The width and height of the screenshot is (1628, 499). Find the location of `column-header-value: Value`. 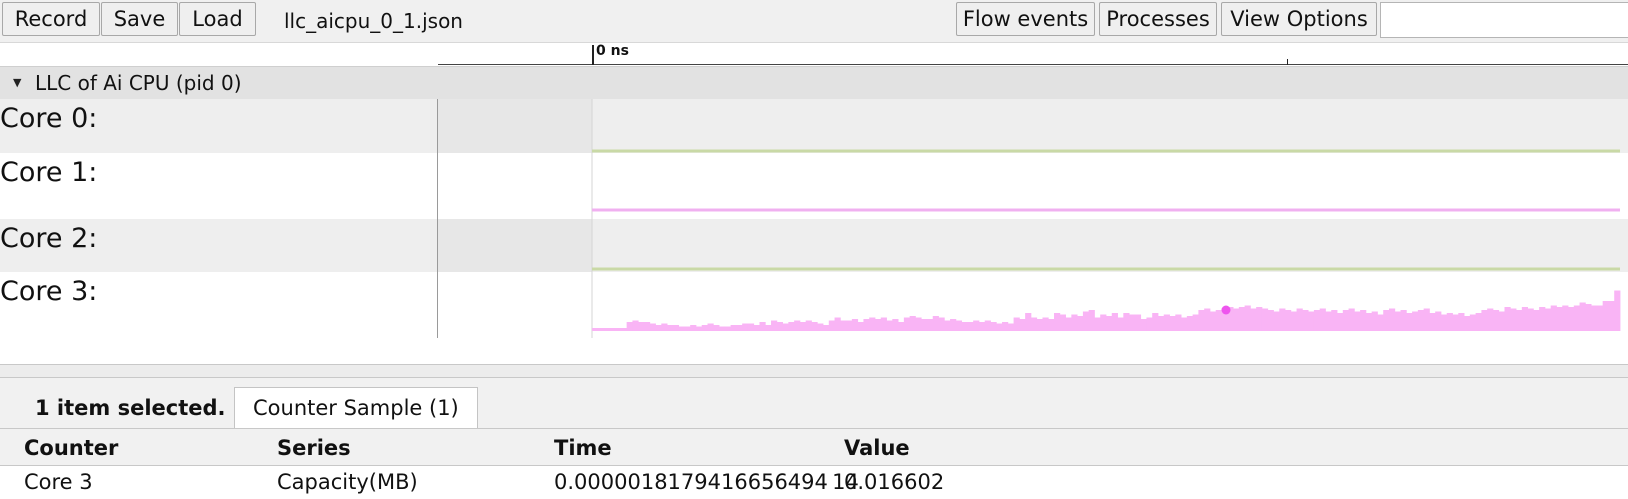

column-header-value: Value is located at coordinates (877, 448).